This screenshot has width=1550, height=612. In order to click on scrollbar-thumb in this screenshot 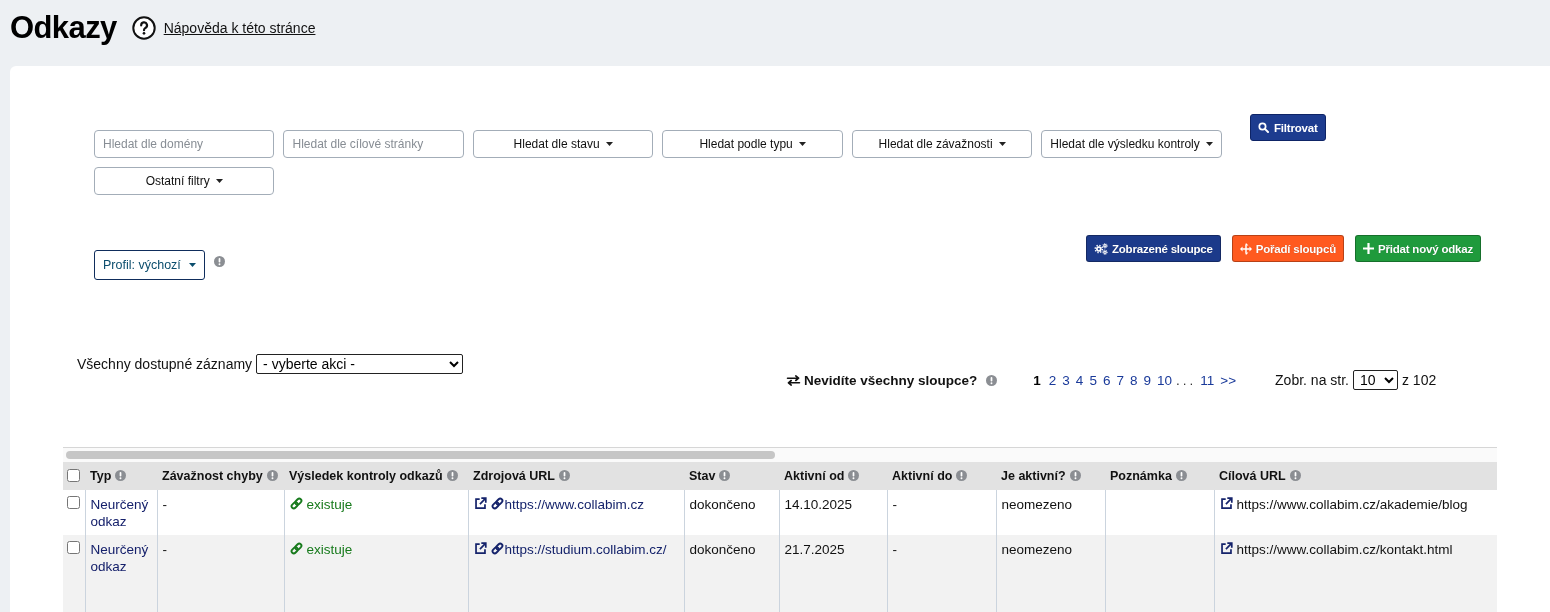, I will do `click(420, 455)`.